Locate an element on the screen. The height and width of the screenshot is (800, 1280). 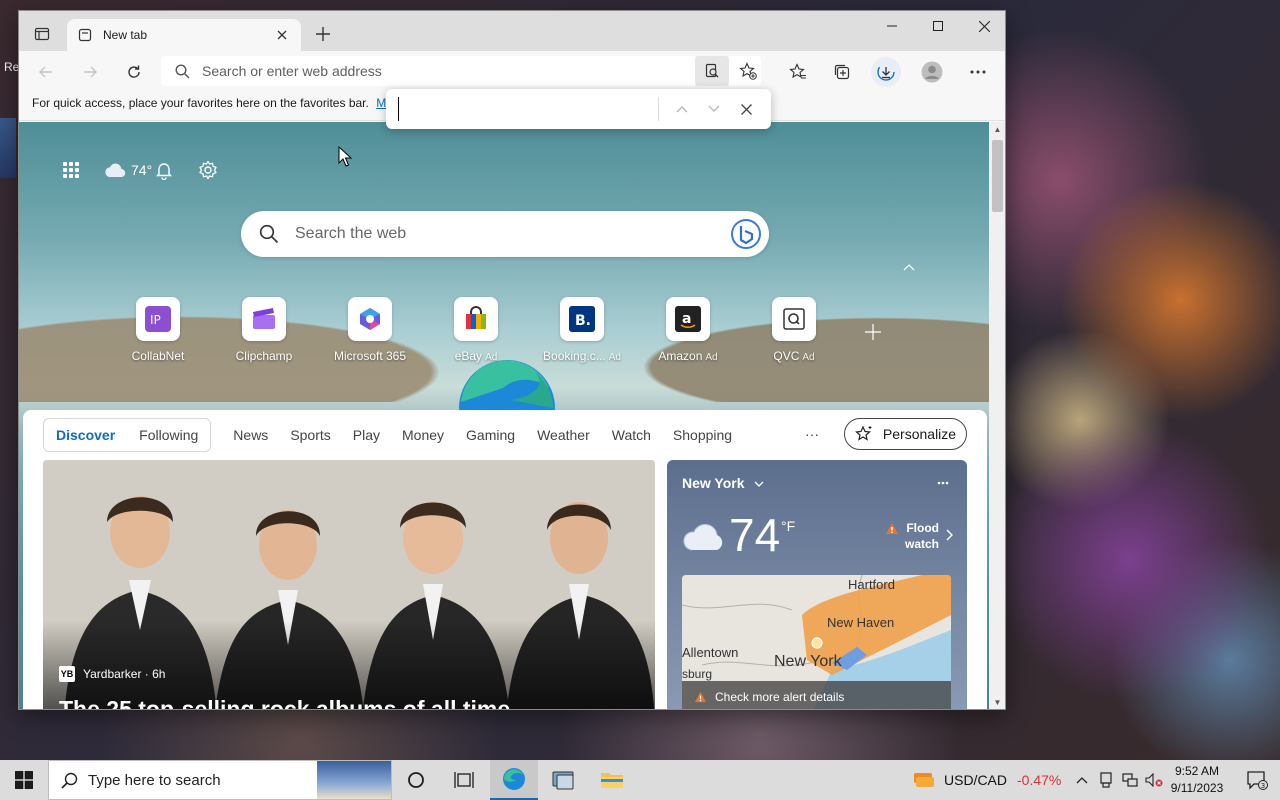
collapse-button is located at coordinates (909, 267).